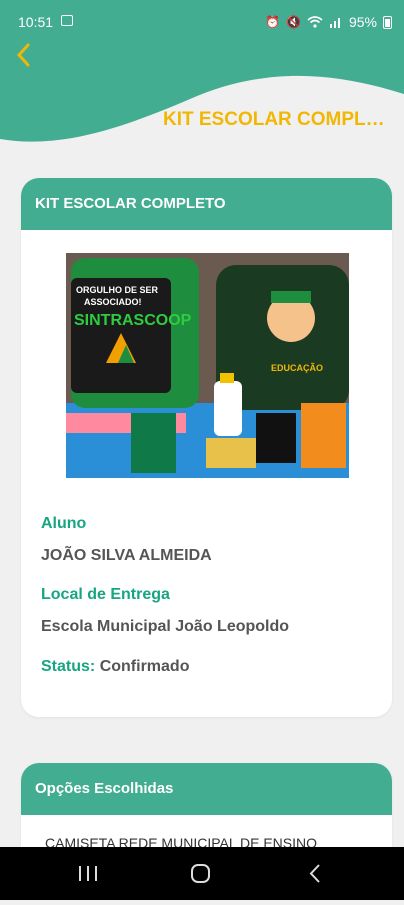 This screenshot has height=905, width=404. I want to click on status-label: Status:, so click(68, 666).